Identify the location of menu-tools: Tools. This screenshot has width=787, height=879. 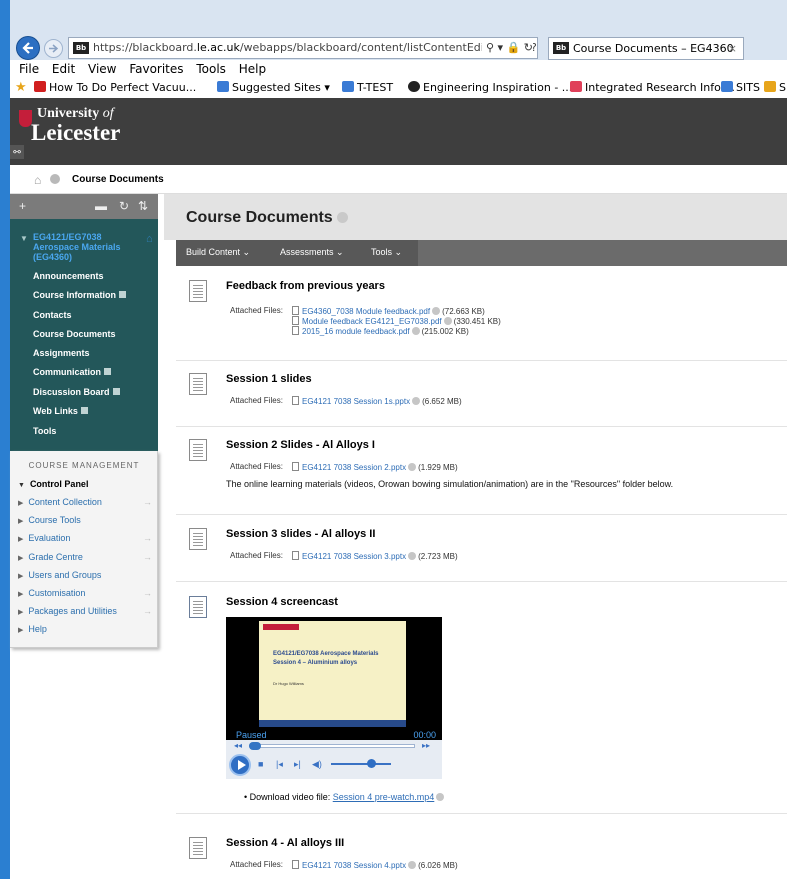
(211, 69).